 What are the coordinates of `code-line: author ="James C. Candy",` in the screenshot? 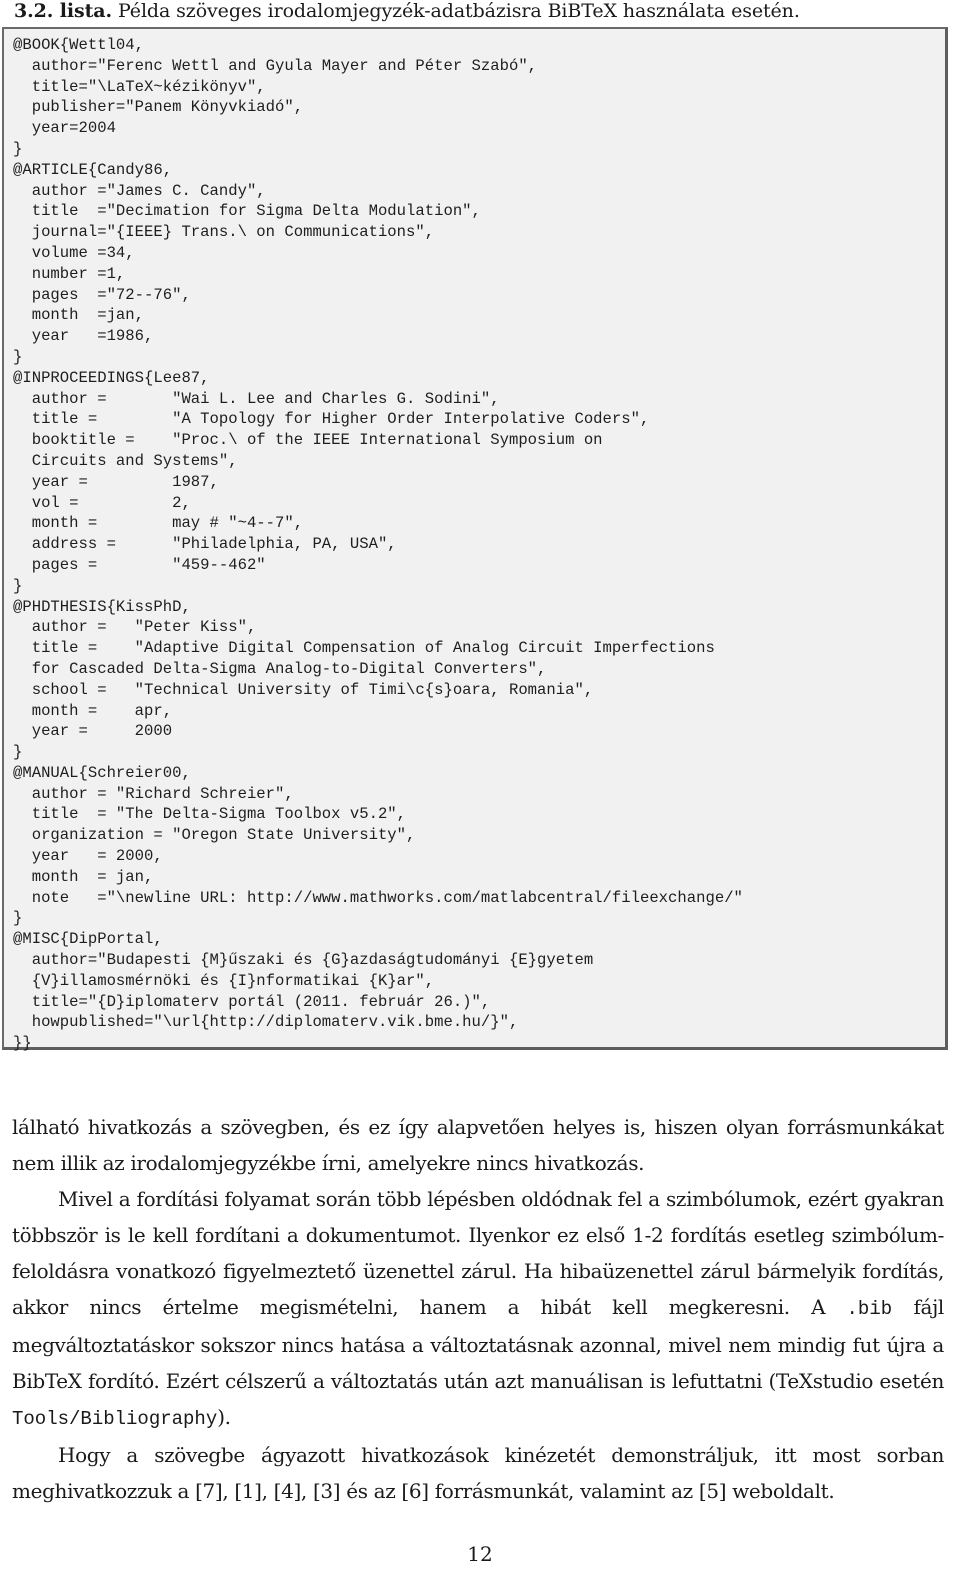 It's located at (139, 190).